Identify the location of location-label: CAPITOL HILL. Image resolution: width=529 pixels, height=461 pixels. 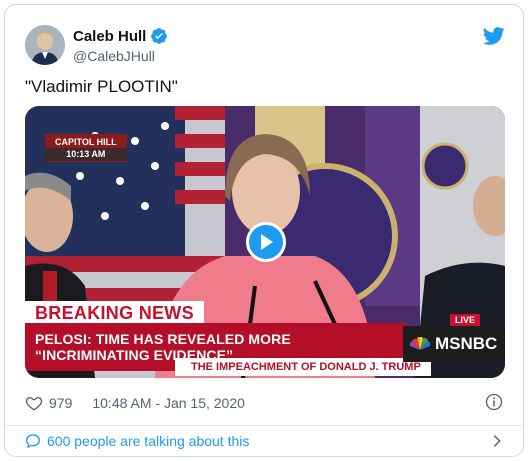
(86, 142).